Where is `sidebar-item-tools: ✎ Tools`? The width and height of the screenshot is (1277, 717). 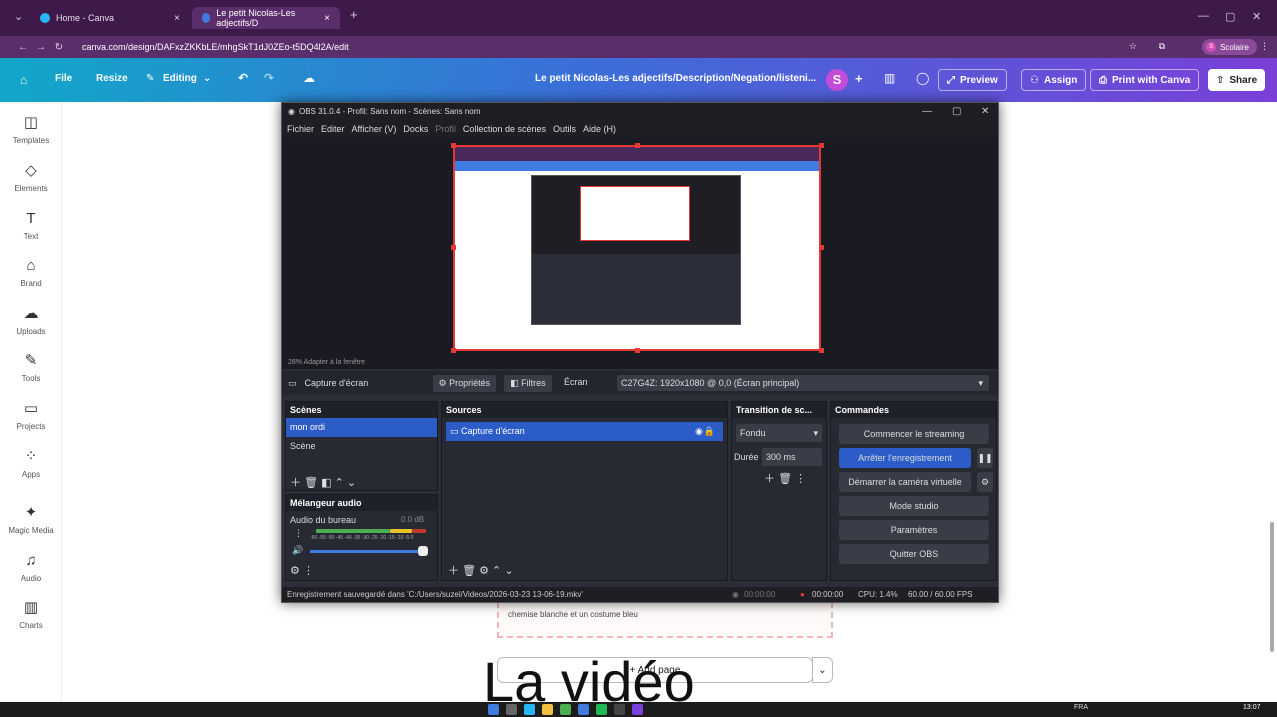
sidebar-item-tools: ✎ Tools is located at coordinates (31, 367).